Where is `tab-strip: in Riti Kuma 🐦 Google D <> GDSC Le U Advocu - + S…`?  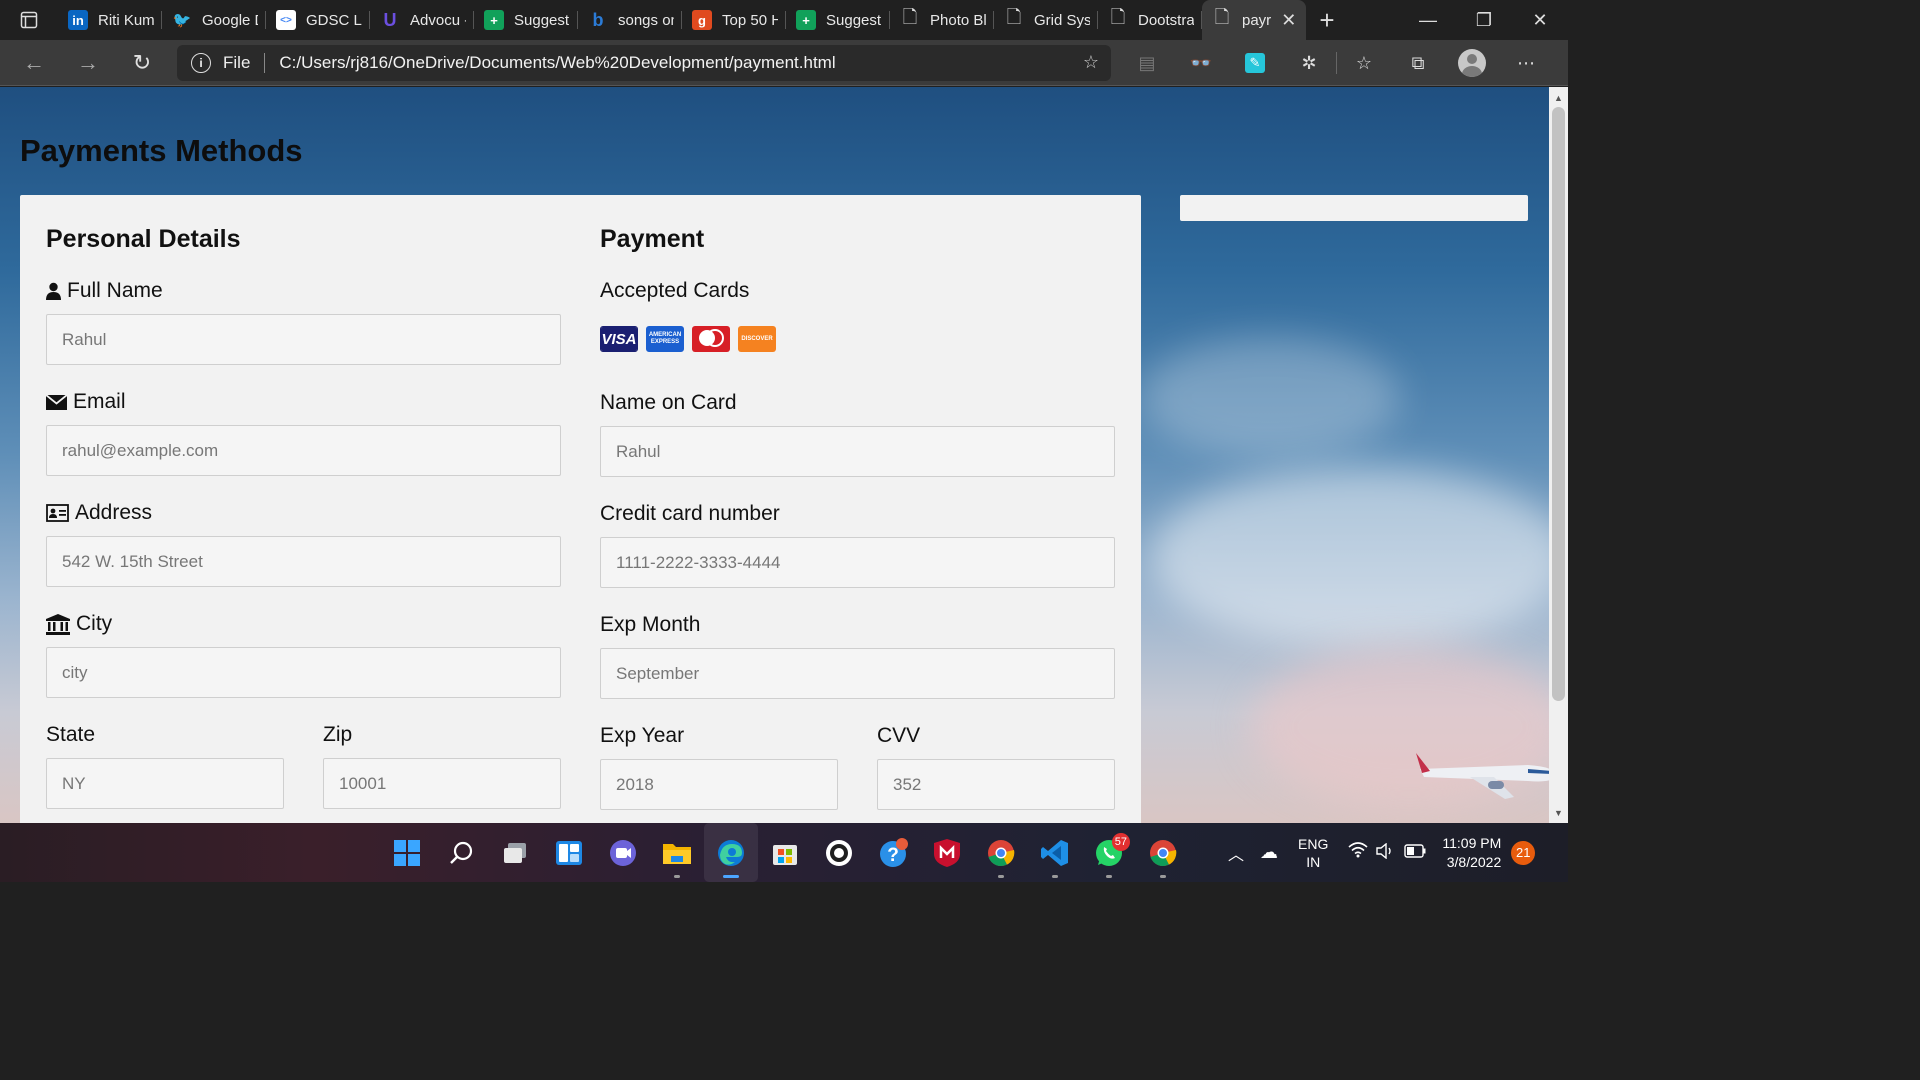
tab-strip: in Riti Kuma 🐦 Google D <> GDSC Le U Advocu - + S… is located at coordinates (784, 20).